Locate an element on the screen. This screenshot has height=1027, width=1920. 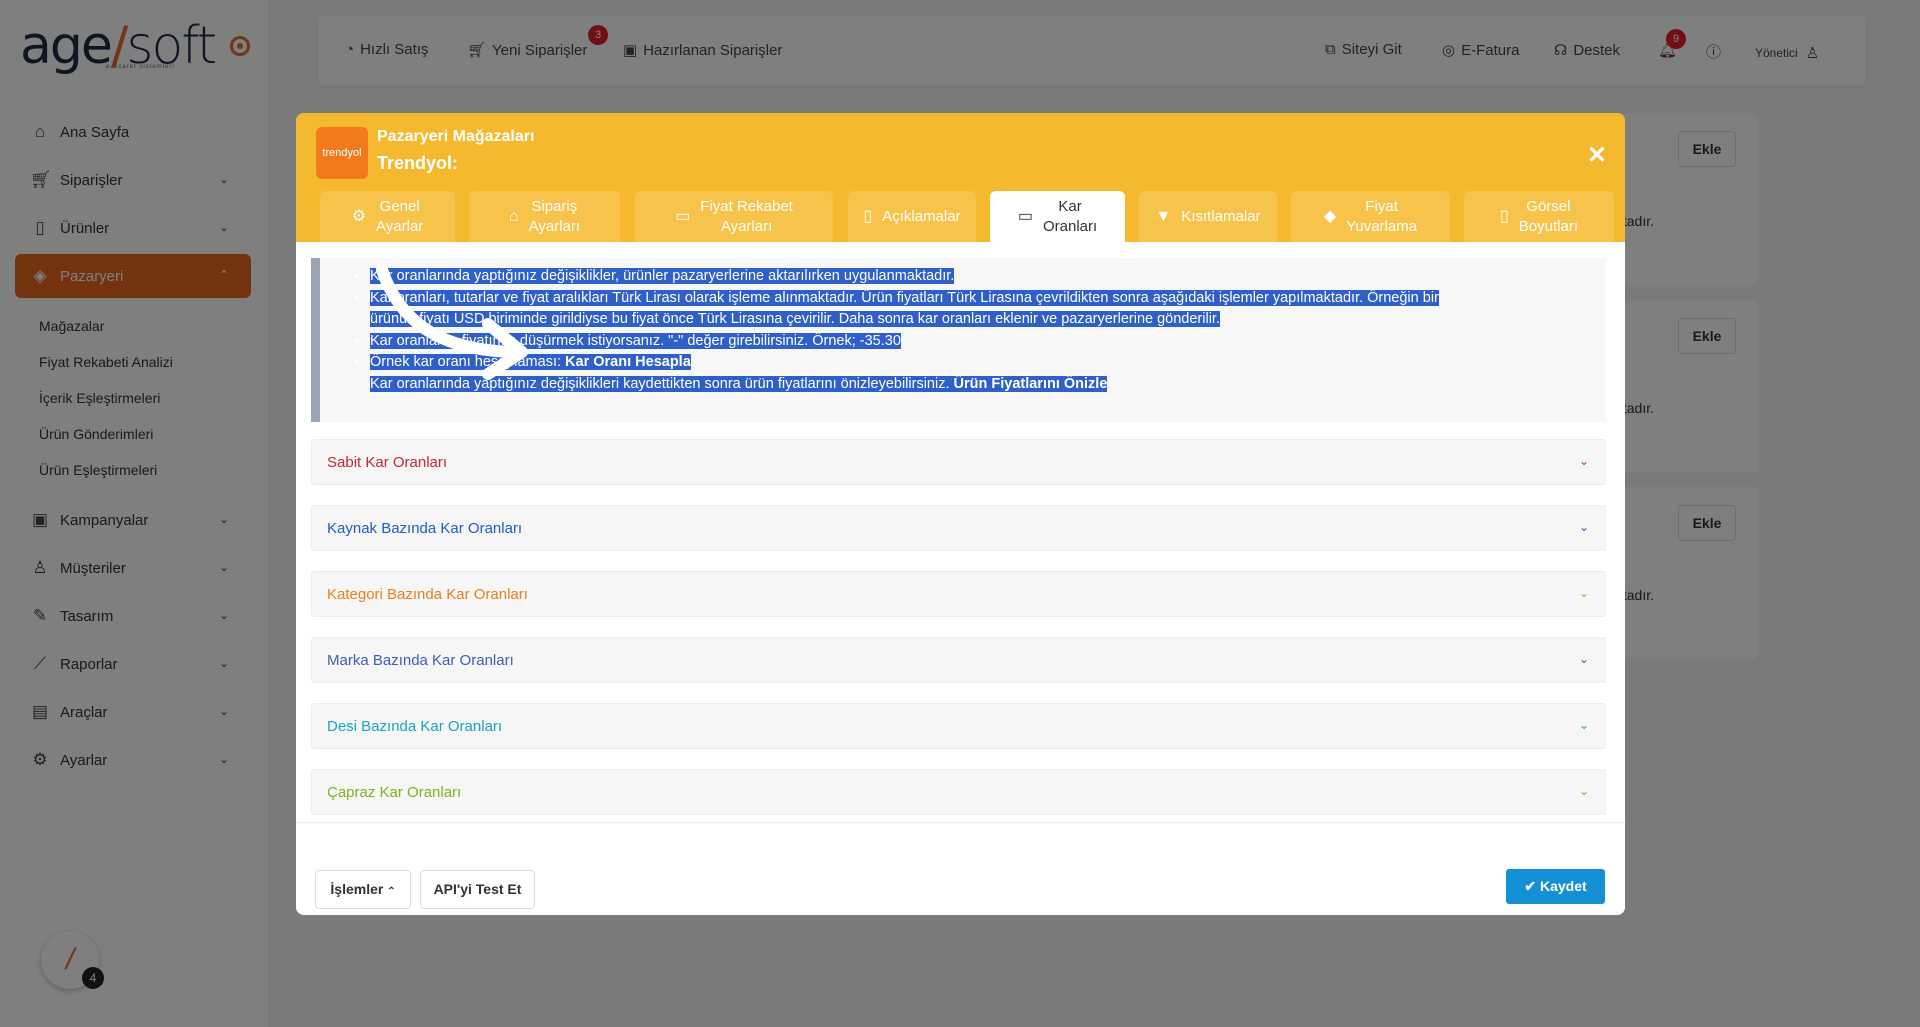
modal-title: Pazaryeri Mağazaları is located at coordinates (456, 136).